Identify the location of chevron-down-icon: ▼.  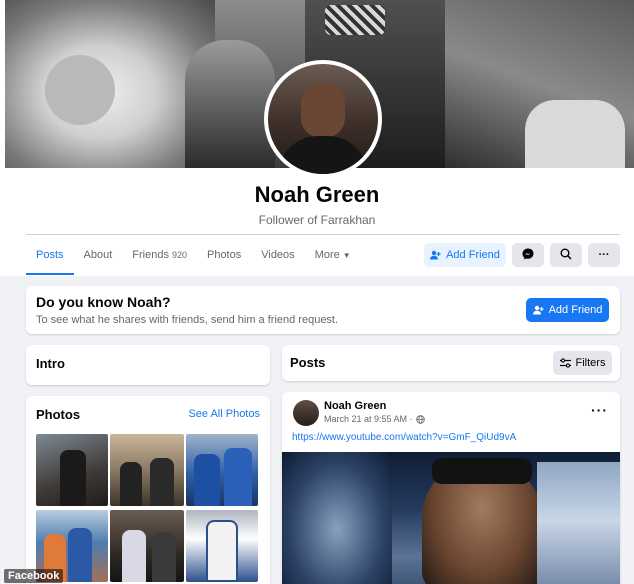
(346, 255).